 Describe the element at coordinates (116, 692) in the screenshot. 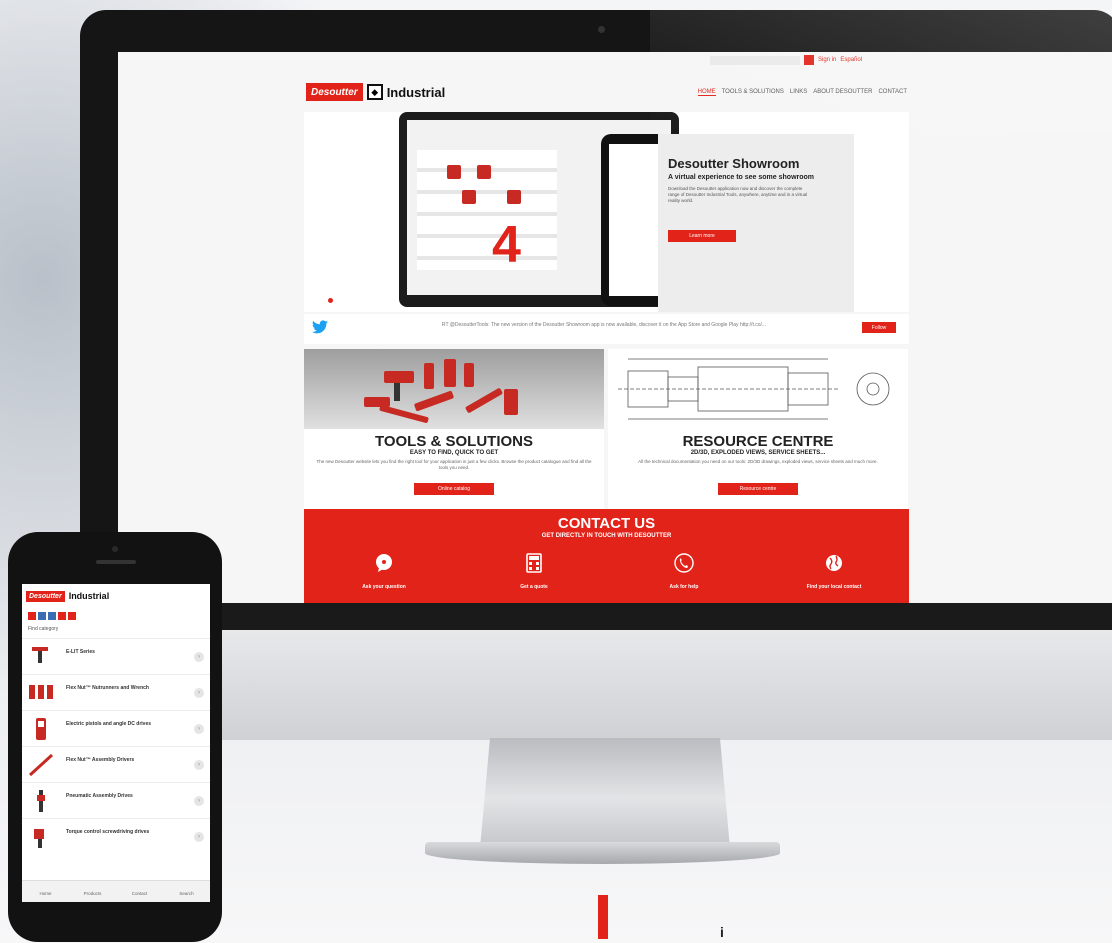

I see `phone-list-item: Flex Nut™ Nutrunners and Wrench ›` at that location.